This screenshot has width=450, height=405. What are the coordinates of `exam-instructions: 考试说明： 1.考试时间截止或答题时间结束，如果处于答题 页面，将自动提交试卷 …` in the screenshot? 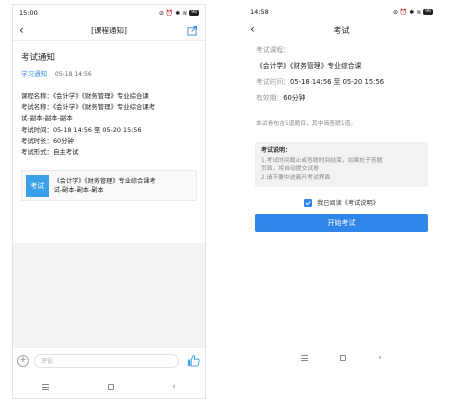 It's located at (341, 164).